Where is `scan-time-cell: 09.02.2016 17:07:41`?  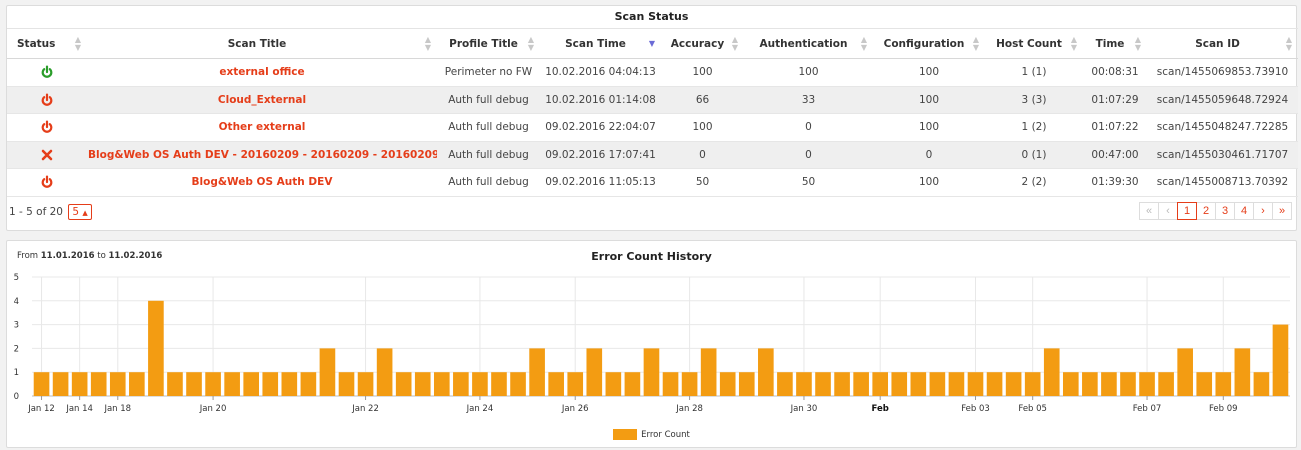 scan-time-cell: 09.02.2016 17:07:41 is located at coordinates (600, 155).